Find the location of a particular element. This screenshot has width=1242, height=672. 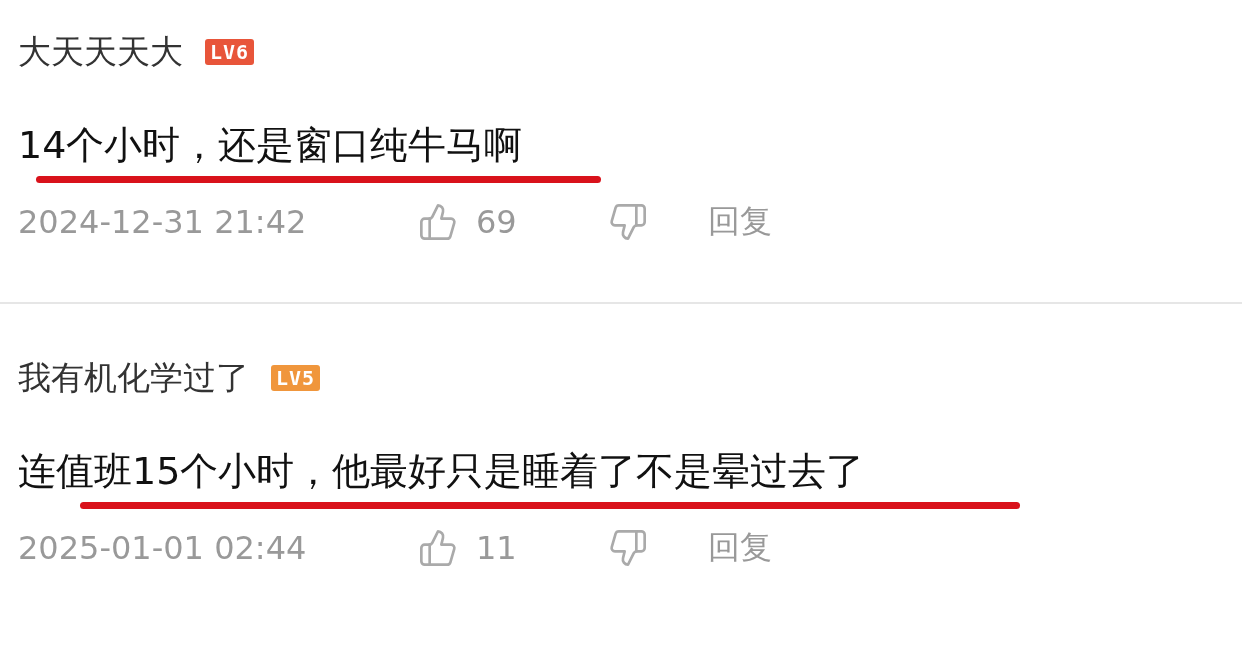

like-count: 69 is located at coordinates (497, 222).